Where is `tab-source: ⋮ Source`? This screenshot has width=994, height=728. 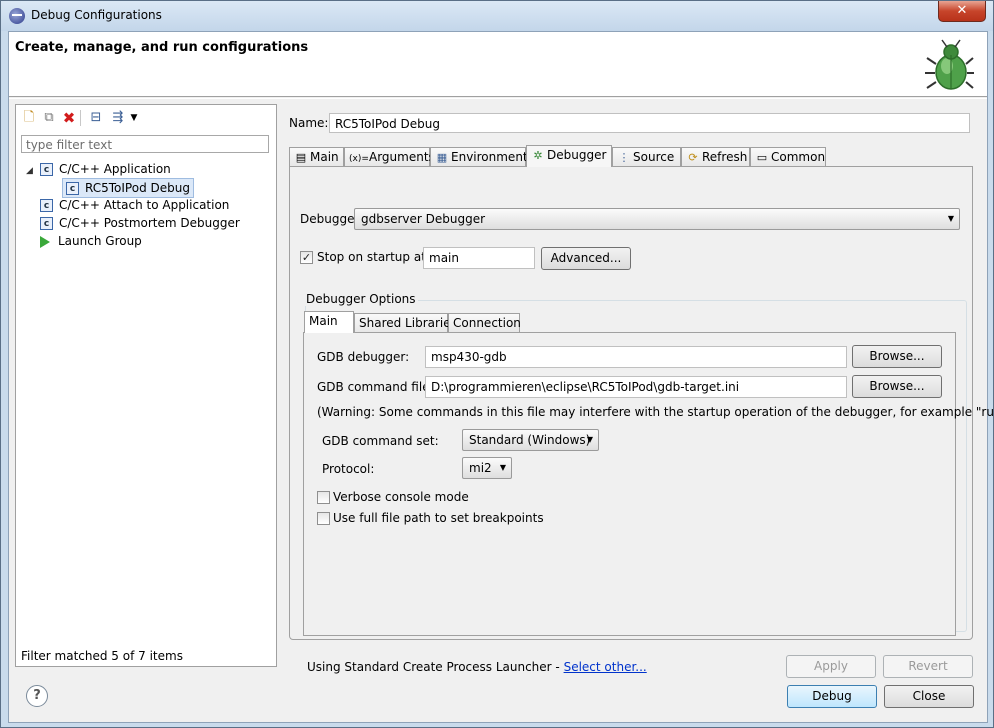
tab-source: ⋮ Source is located at coordinates (646, 156).